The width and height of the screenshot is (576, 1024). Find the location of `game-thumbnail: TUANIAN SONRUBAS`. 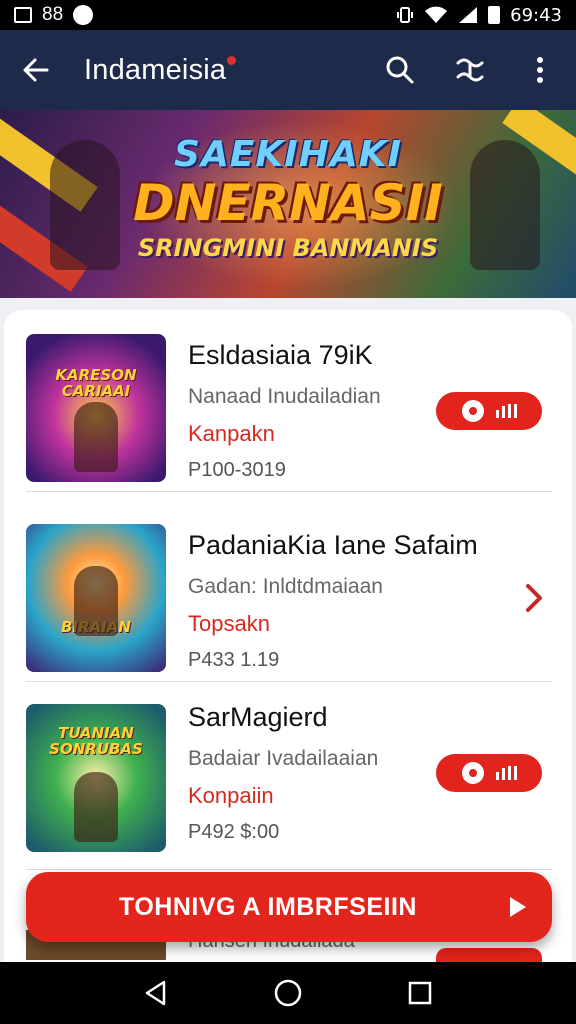

game-thumbnail: TUANIAN SONRUBAS is located at coordinates (96, 778).